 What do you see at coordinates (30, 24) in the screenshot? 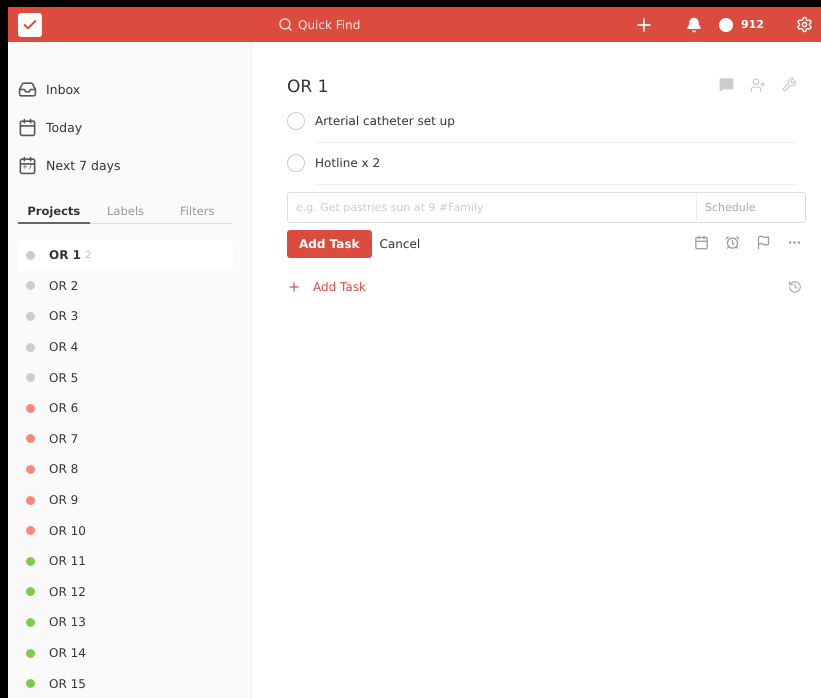
I see `logo-icon` at bounding box center [30, 24].